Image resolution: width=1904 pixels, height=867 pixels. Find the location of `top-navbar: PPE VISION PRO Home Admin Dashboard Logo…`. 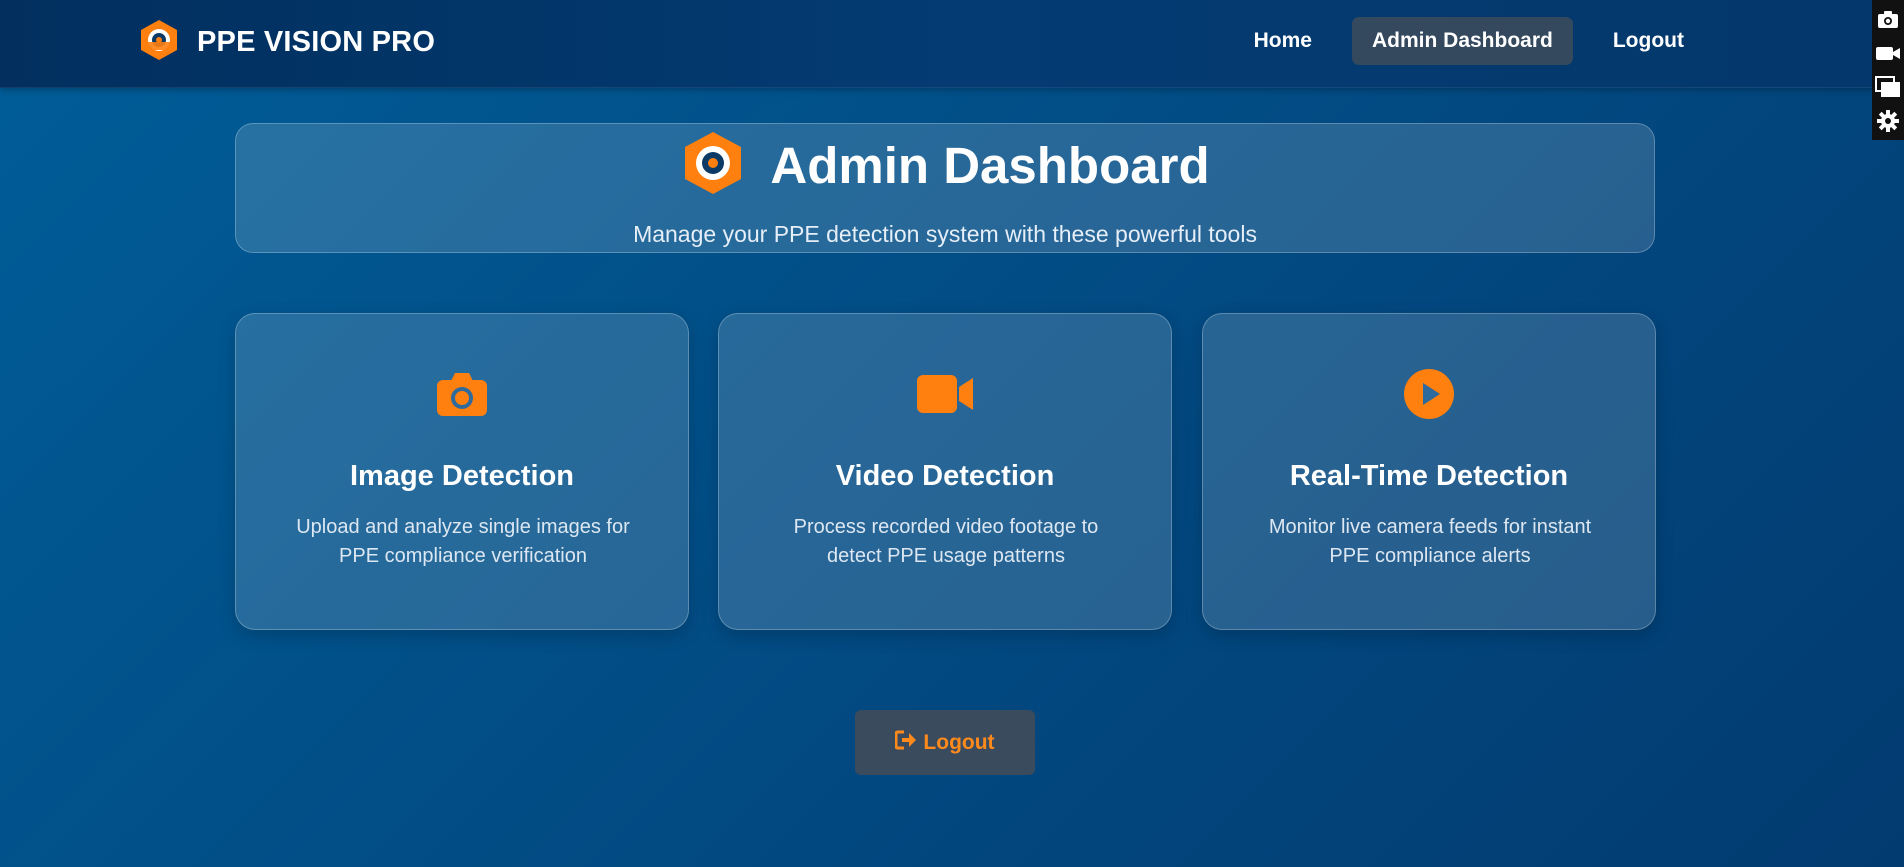

top-navbar: PPE VISION PRO Home Admin Dashboard Logo… is located at coordinates (952, 44).